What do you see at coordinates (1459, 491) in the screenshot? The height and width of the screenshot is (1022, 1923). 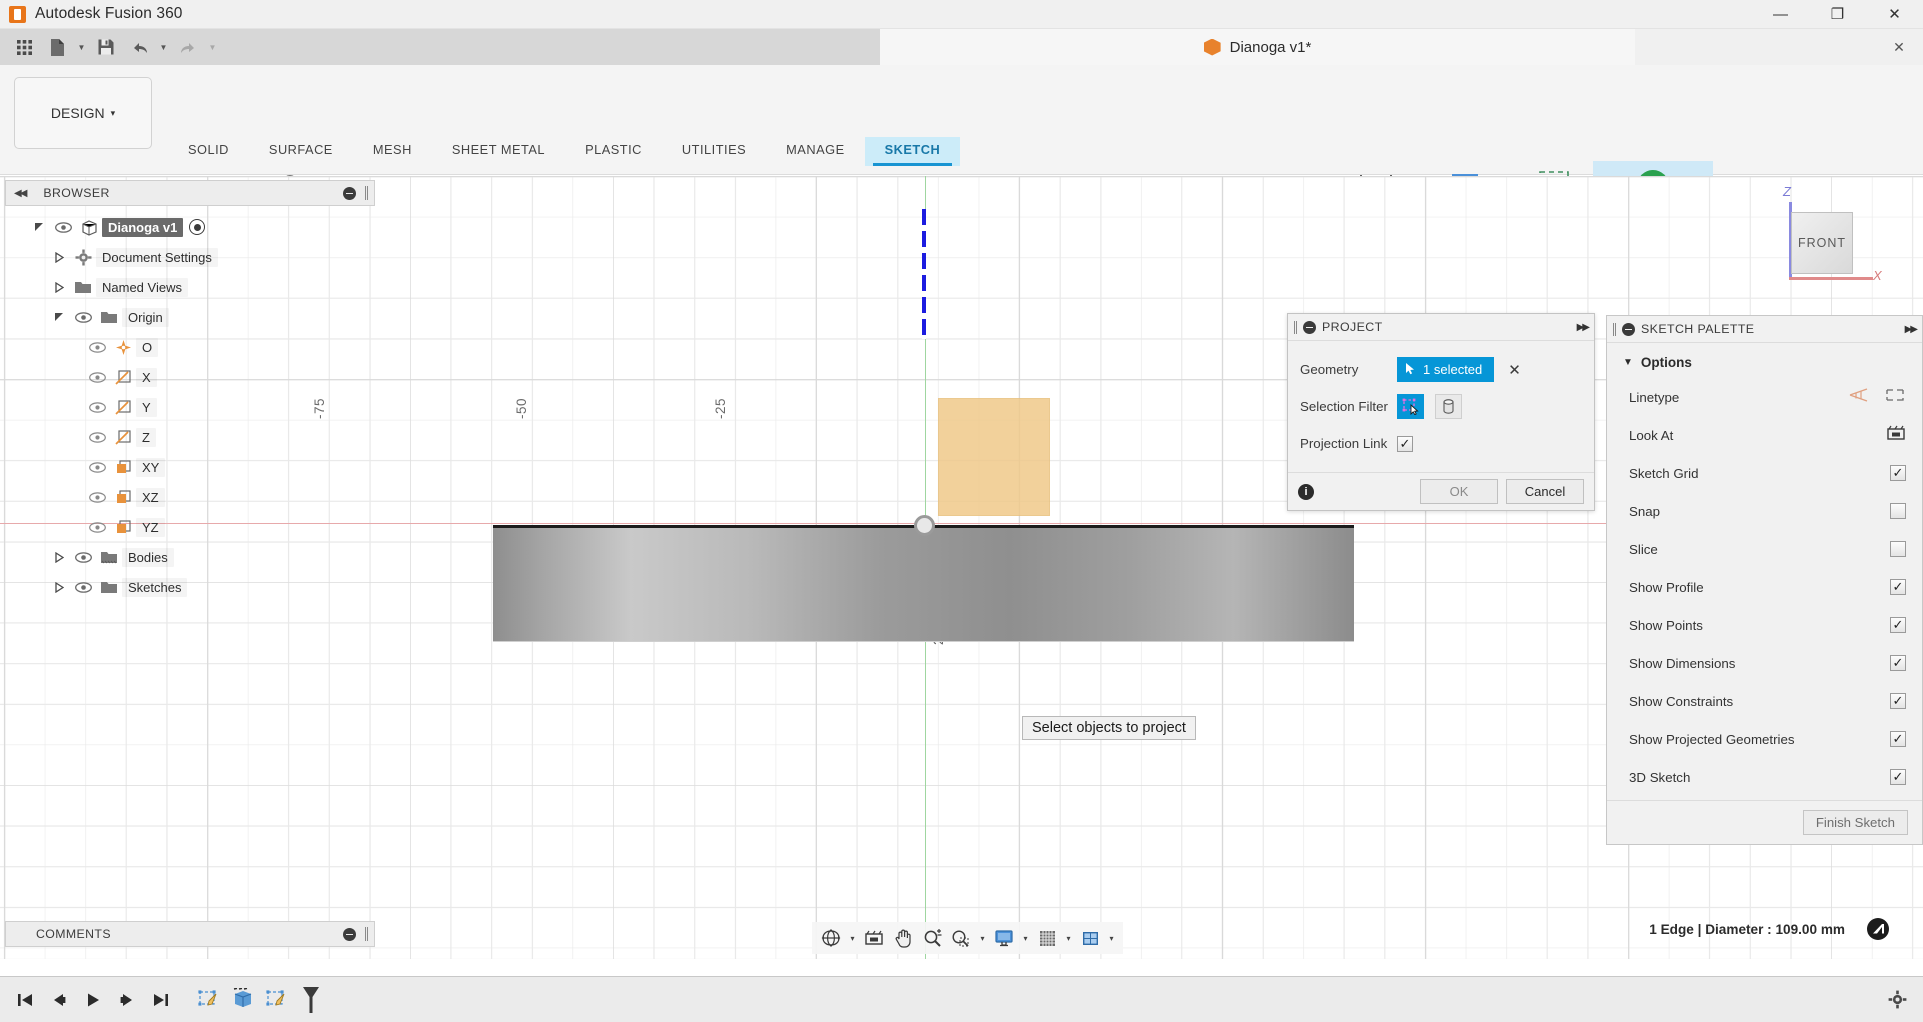 I see `ok-button: OK` at bounding box center [1459, 491].